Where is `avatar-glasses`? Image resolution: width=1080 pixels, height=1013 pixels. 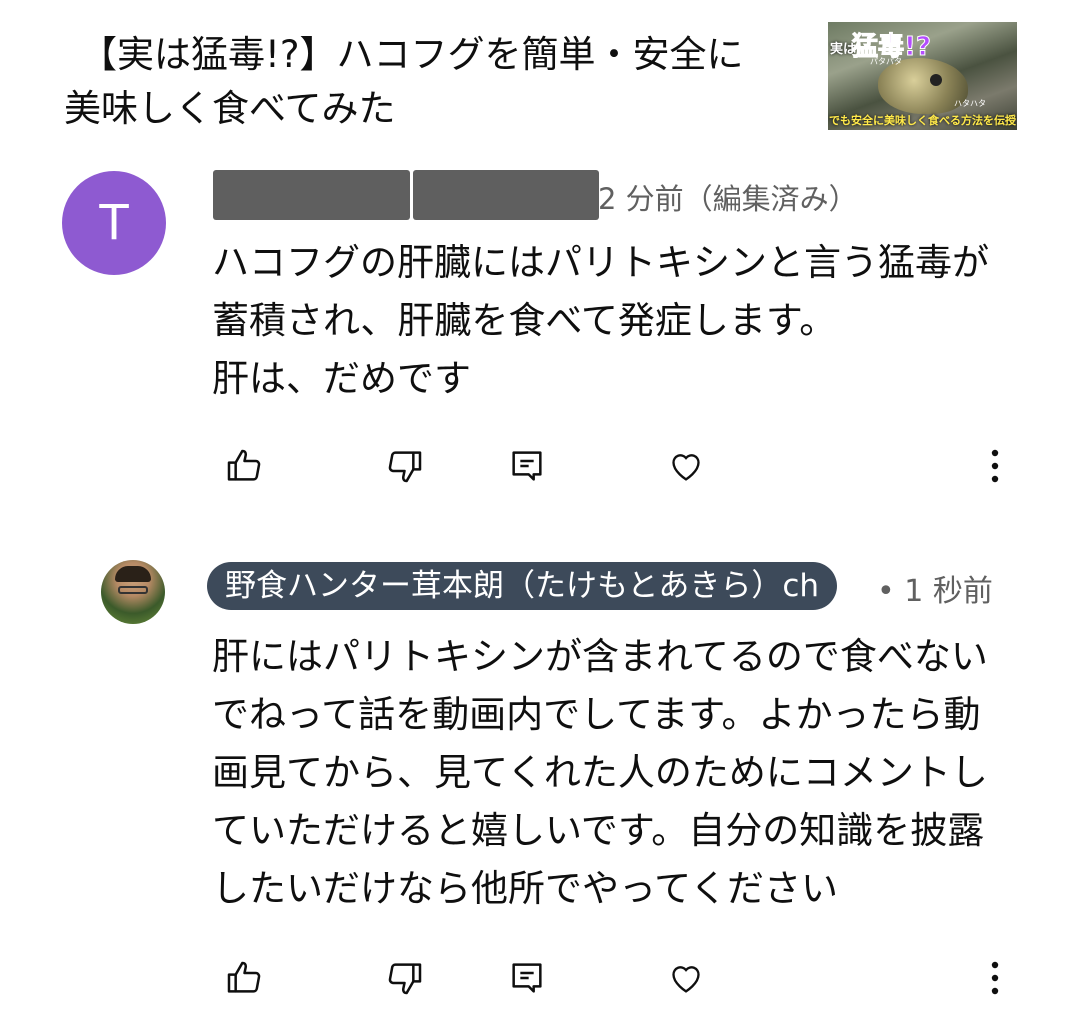
avatar-glasses is located at coordinates (133, 590).